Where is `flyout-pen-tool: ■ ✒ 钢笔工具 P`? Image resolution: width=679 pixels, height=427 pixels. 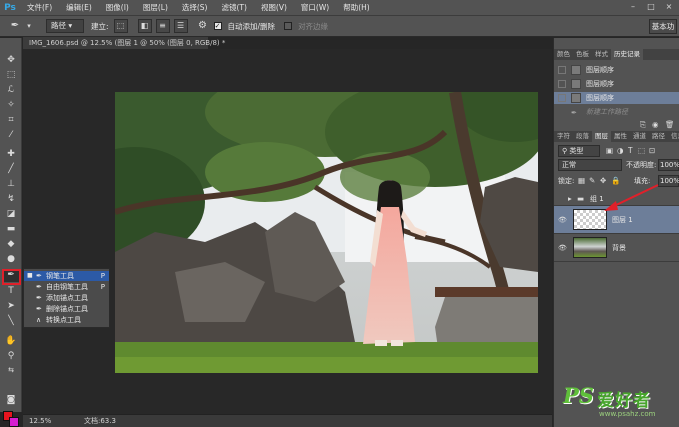
flyout-pen-tool: ■ ✒ 钢笔工具 P is located at coordinates (66, 276).